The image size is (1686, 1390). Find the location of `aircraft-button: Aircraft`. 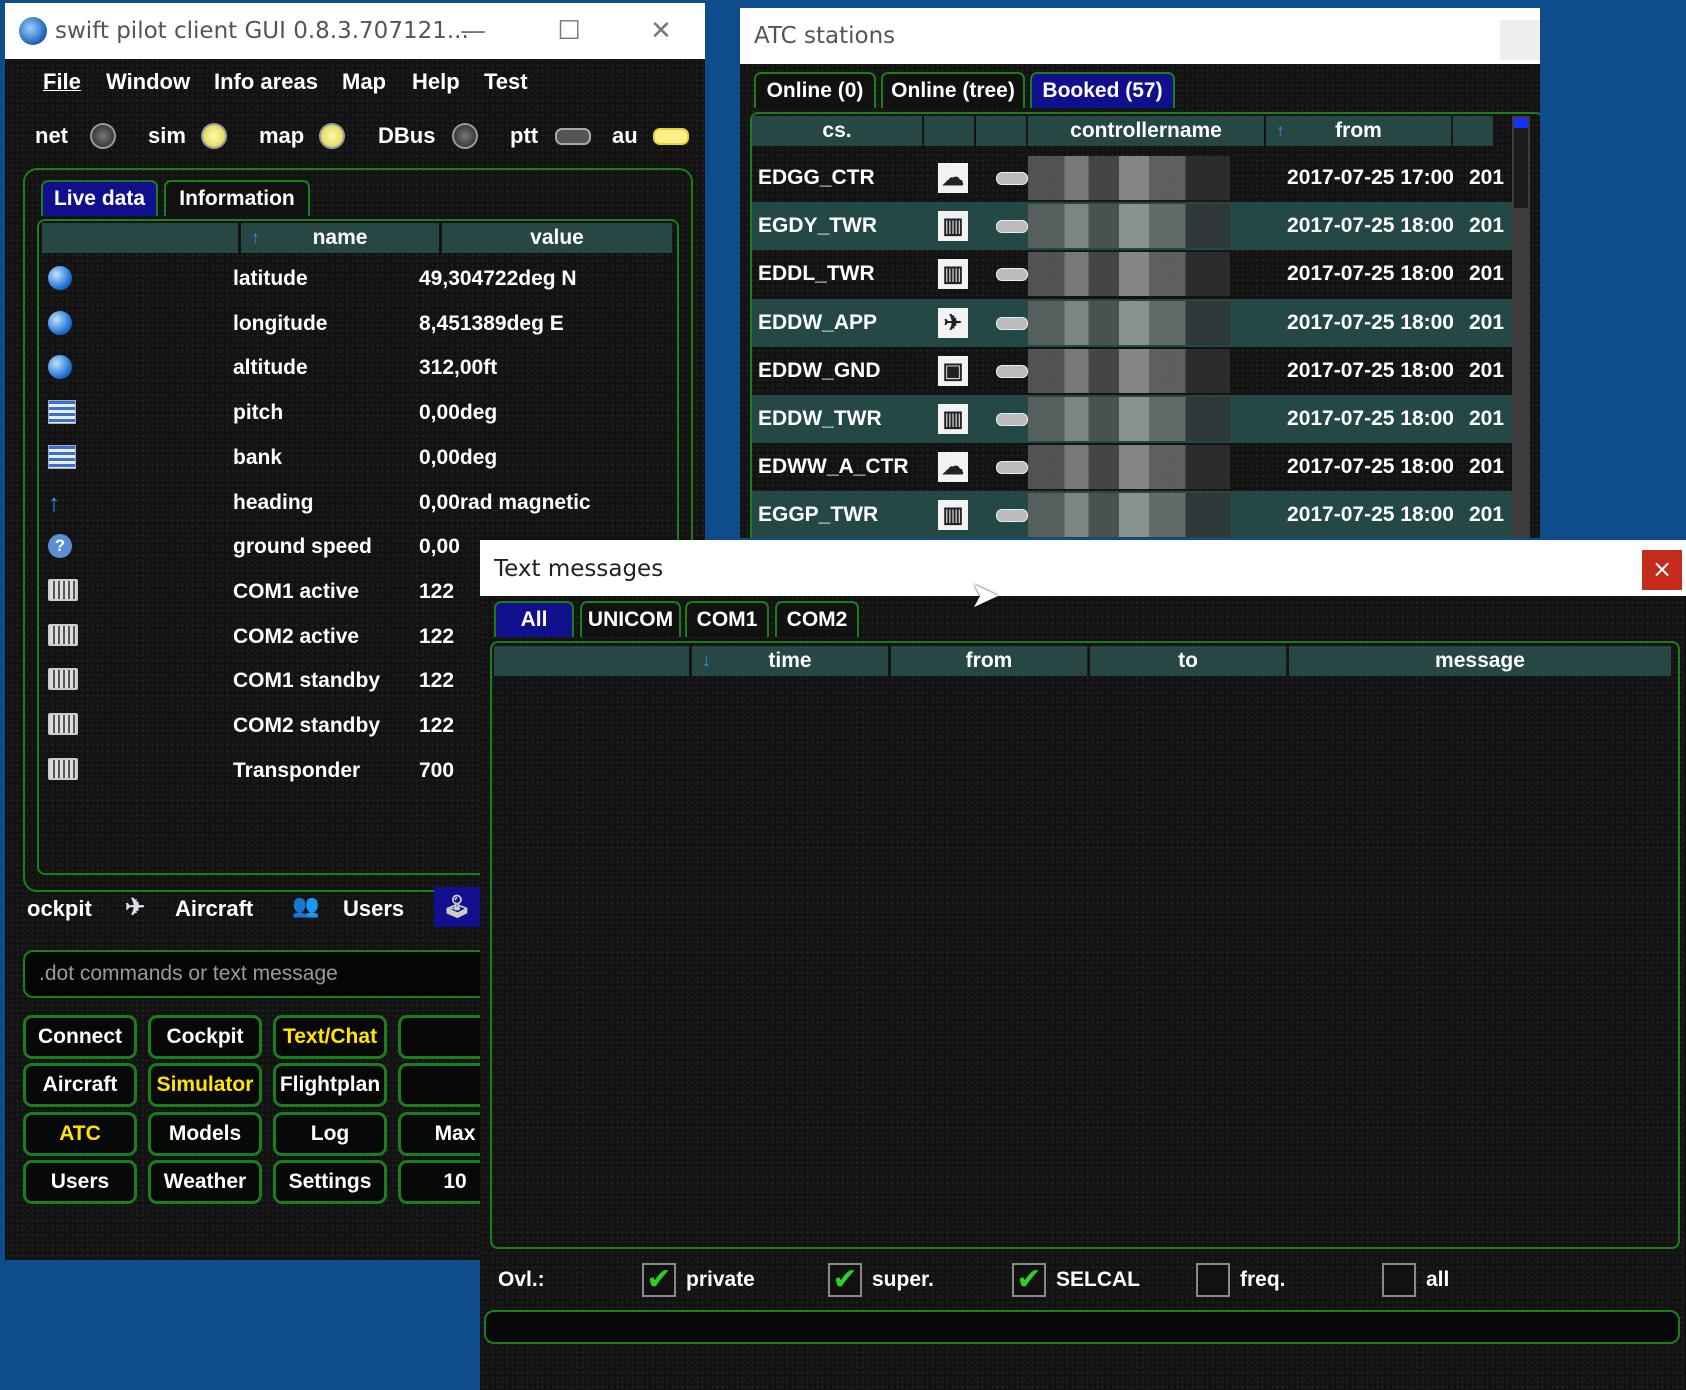

aircraft-button: Aircraft is located at coordinates (80, 1085).